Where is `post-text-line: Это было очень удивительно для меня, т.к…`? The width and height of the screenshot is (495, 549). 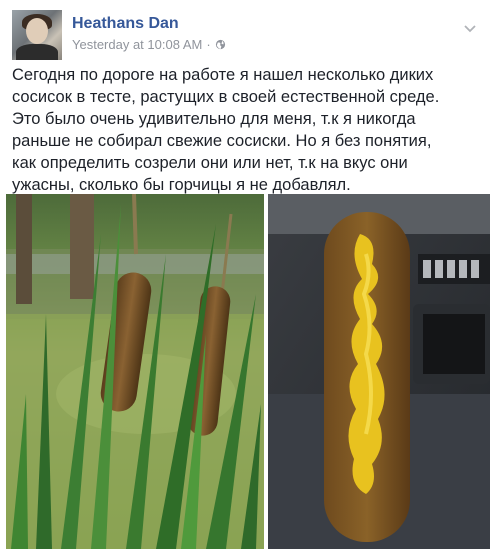 post-text-line: Это было очень удивительно для меня, т.к… is located at coordinates (214, 119).